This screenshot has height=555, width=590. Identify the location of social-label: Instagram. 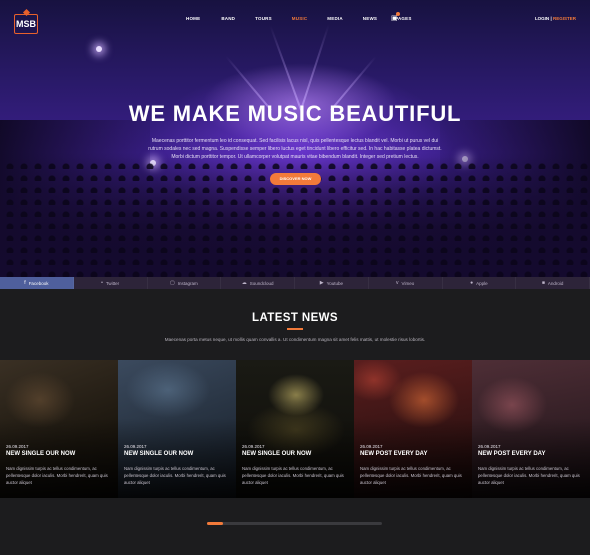
(187, 283).